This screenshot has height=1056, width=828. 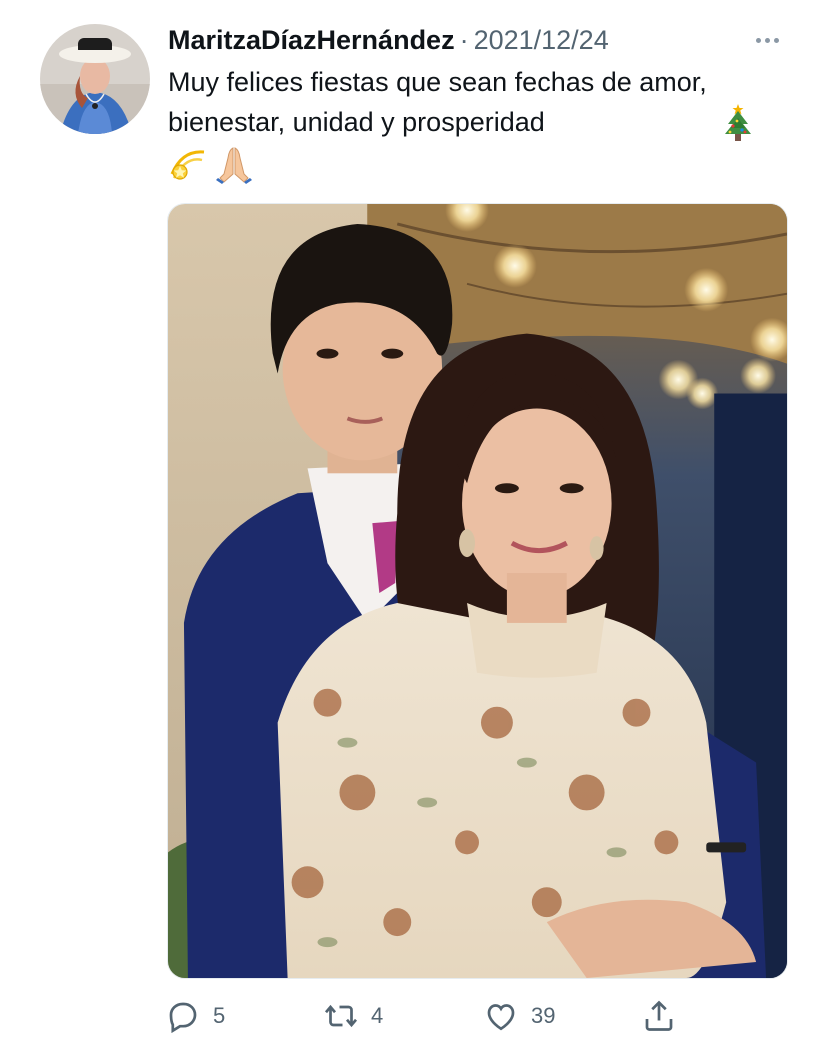 I want to click on folded-hands-icon, so click(x=234, y=165).